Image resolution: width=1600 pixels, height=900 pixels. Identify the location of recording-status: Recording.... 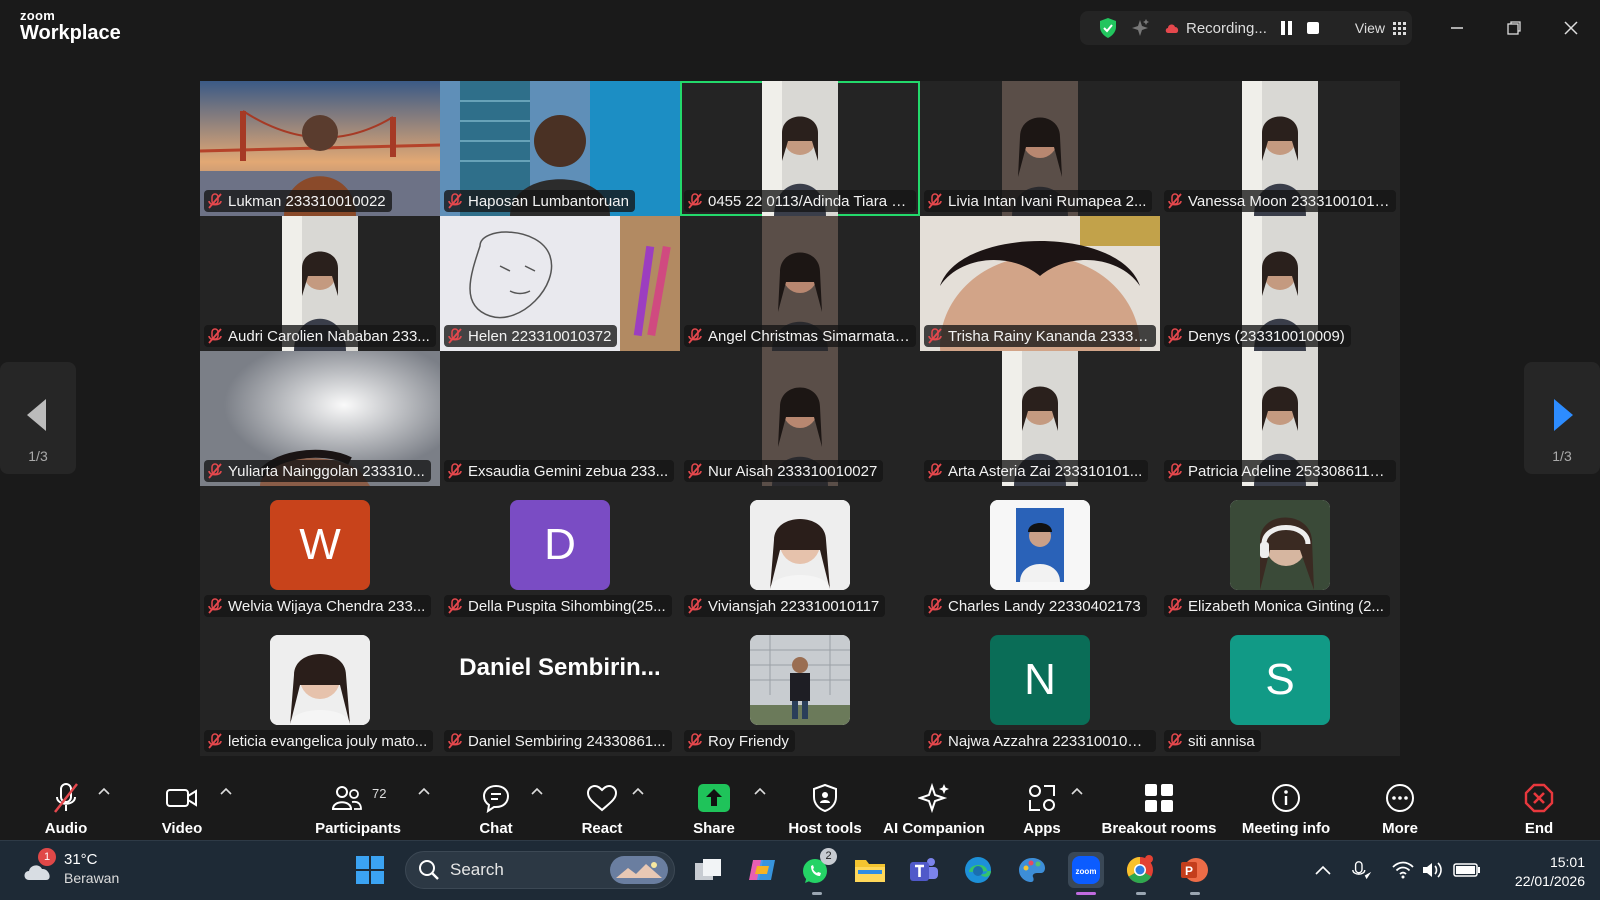
(1226, 28).